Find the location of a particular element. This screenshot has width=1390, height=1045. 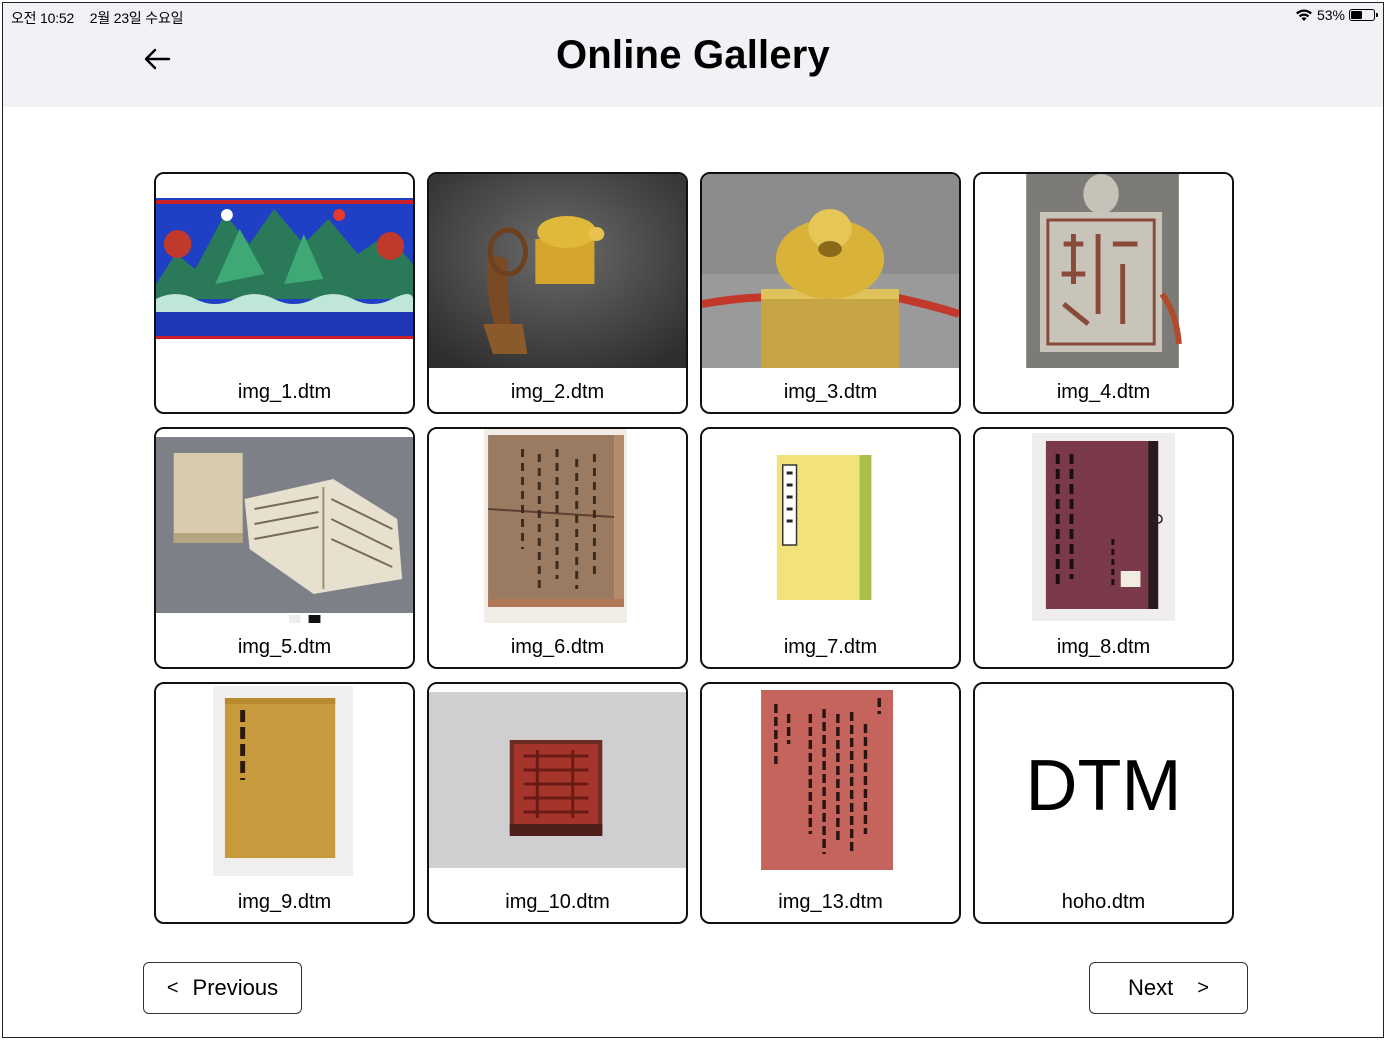

gallery-item: img_1.dtm is located at coordinates (284, 293).